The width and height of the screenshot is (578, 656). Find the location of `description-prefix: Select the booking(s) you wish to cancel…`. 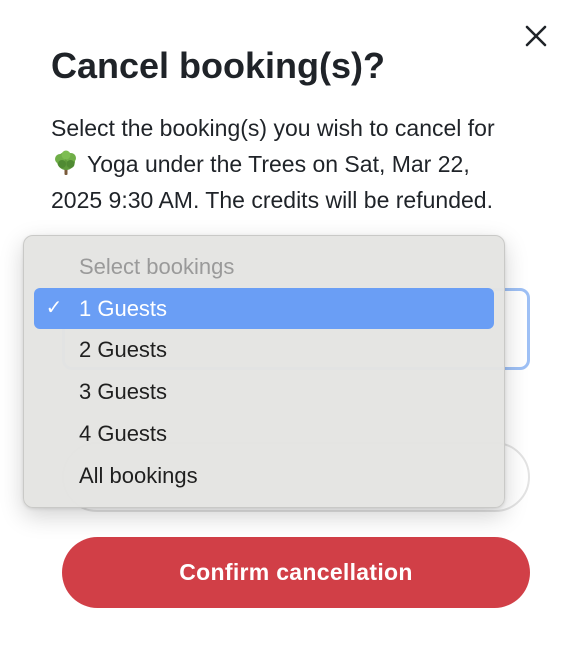

description-prefix: Select the booking(s) you wish to cancel… is located at coordinates (273, 128).